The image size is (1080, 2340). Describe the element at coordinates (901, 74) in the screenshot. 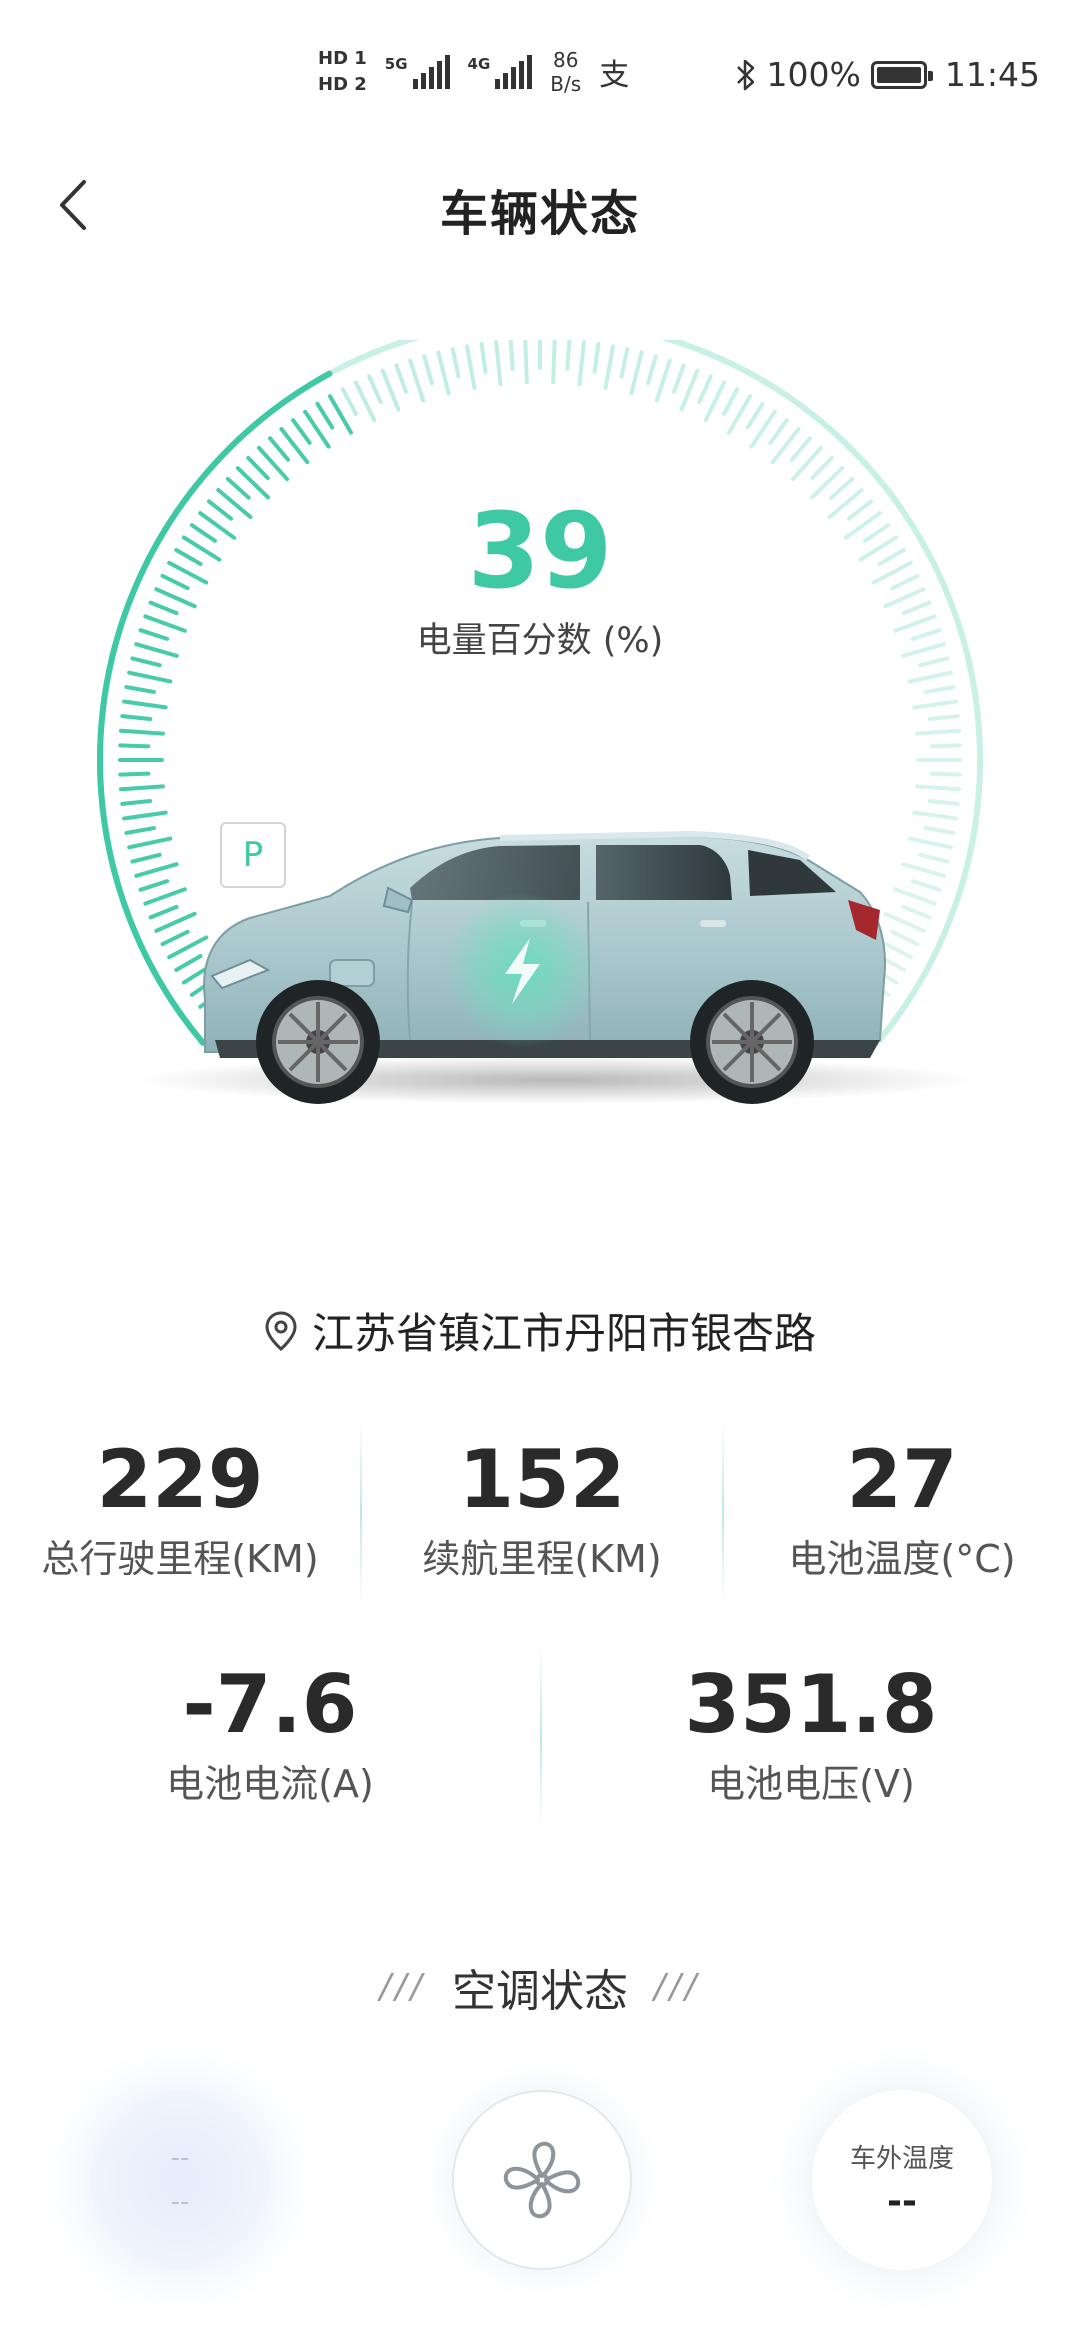

I see `battery-icon` at that location.